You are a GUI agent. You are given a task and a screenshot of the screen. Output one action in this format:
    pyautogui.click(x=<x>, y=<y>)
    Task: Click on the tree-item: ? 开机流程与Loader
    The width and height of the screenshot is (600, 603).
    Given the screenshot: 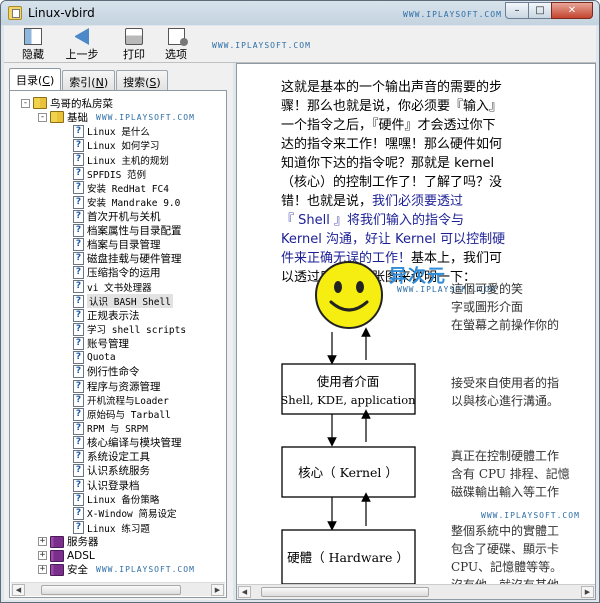 What is the action you would take?
    pyautogui.click(x=121, y=400)
    